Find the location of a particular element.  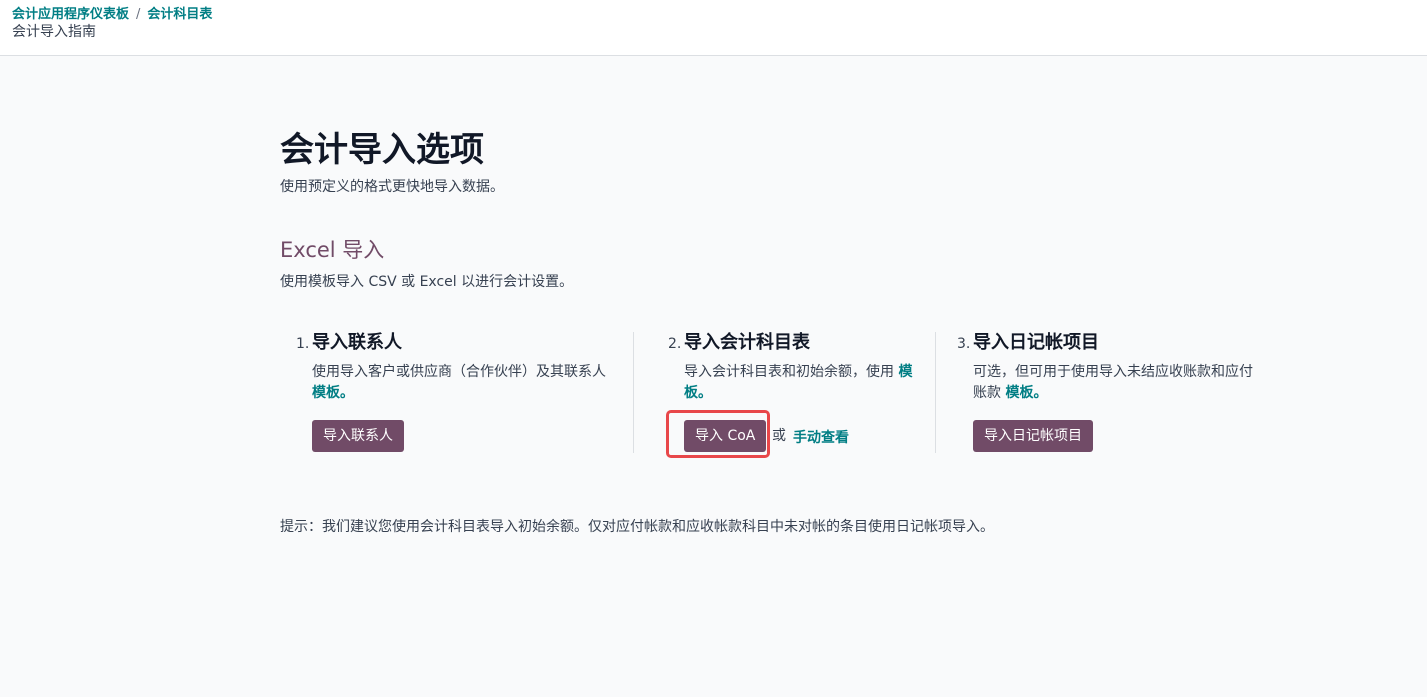

page-subtitle: 使用预定义的格式更快地导入数据。 is located at coordinates (392, 187).